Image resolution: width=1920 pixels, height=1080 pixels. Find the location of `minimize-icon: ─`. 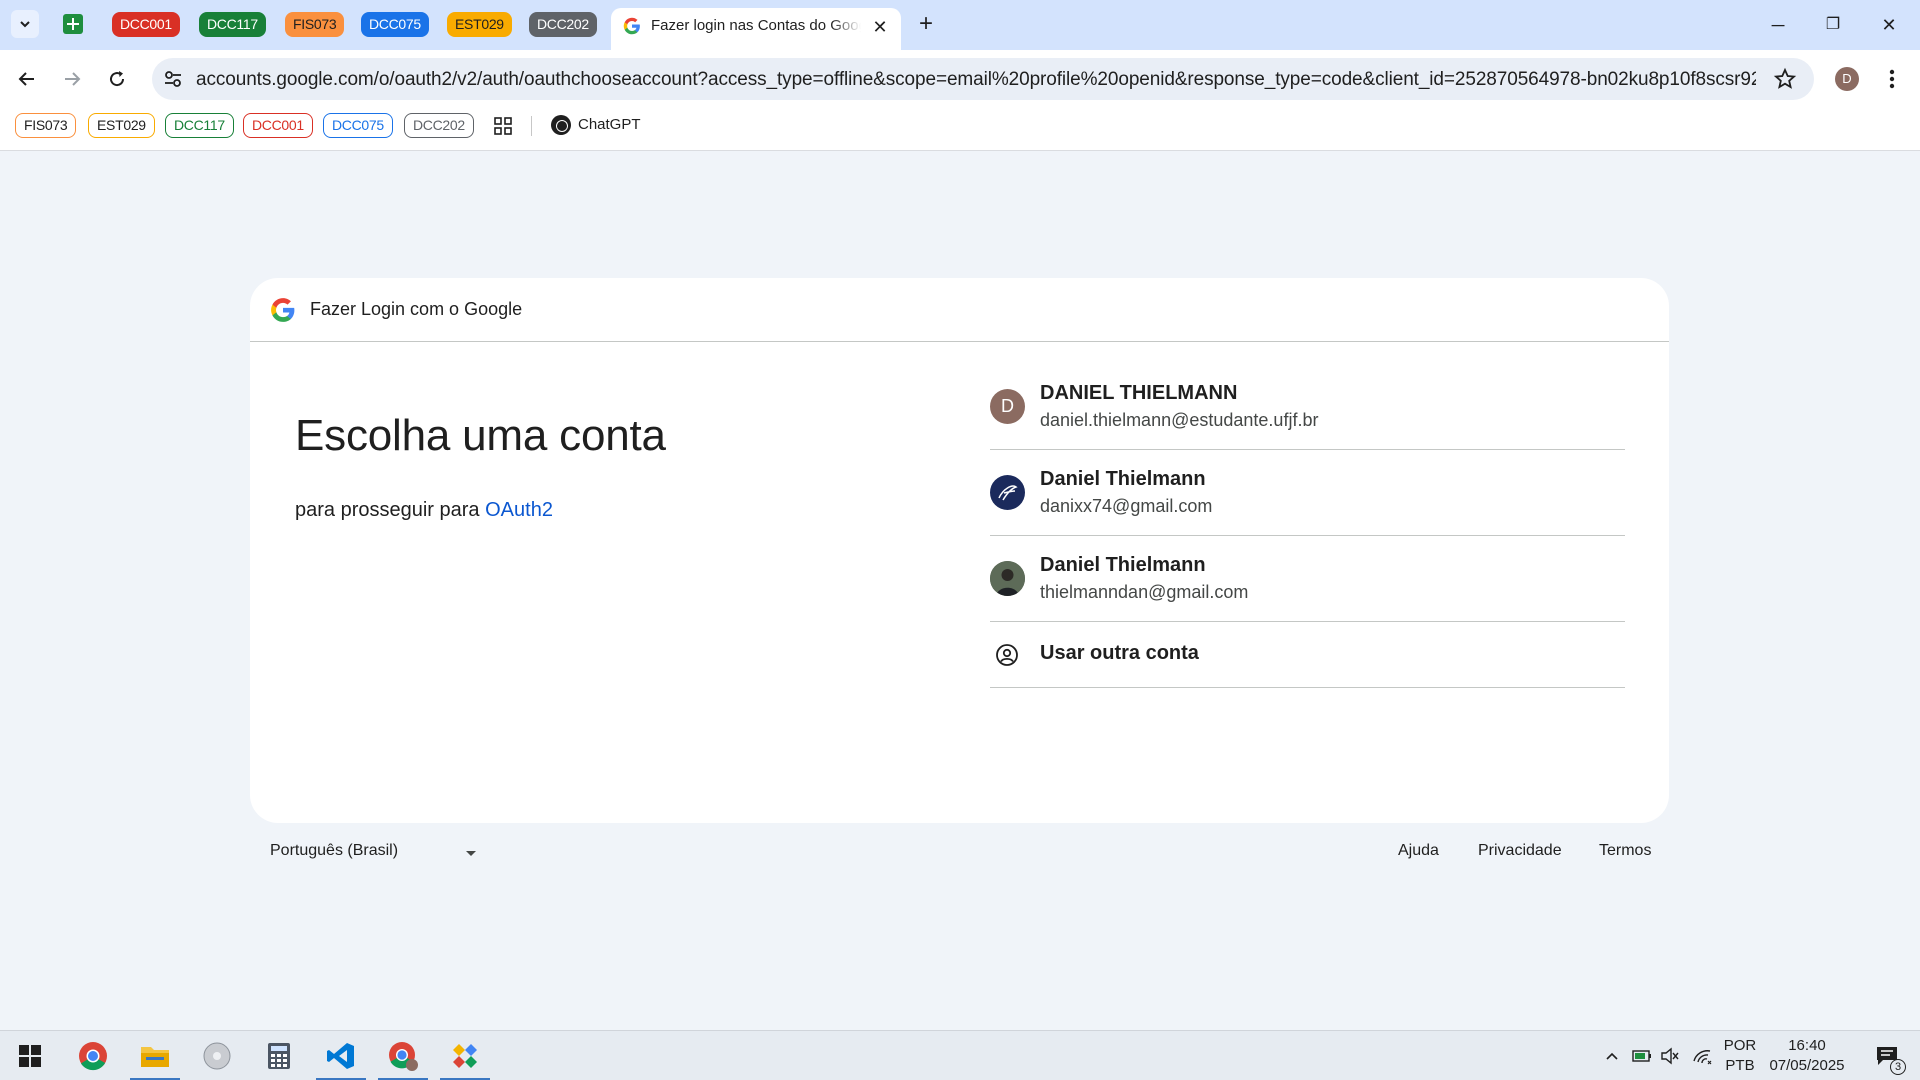

minimize-icon: ─ is located at coordinates (1778, 25).